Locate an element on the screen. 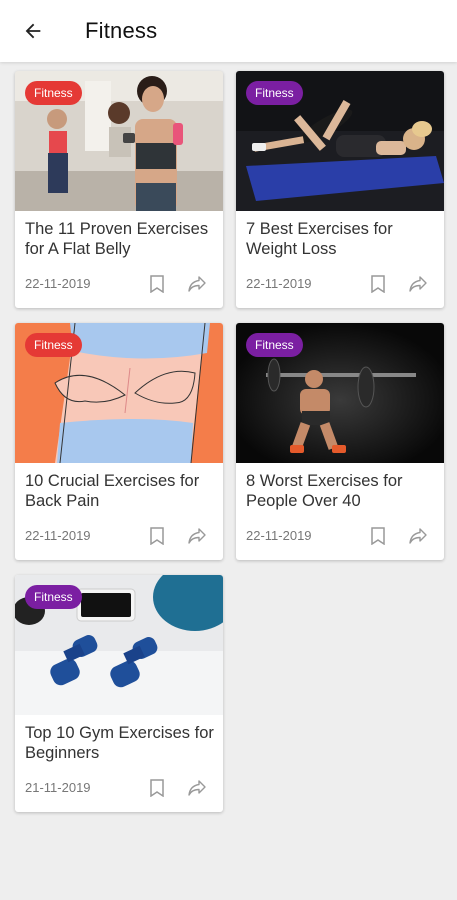 Image resolution: width=457 pixels, height=900 pixels. app-bar: Fitness is located at coordinates (228, 31).